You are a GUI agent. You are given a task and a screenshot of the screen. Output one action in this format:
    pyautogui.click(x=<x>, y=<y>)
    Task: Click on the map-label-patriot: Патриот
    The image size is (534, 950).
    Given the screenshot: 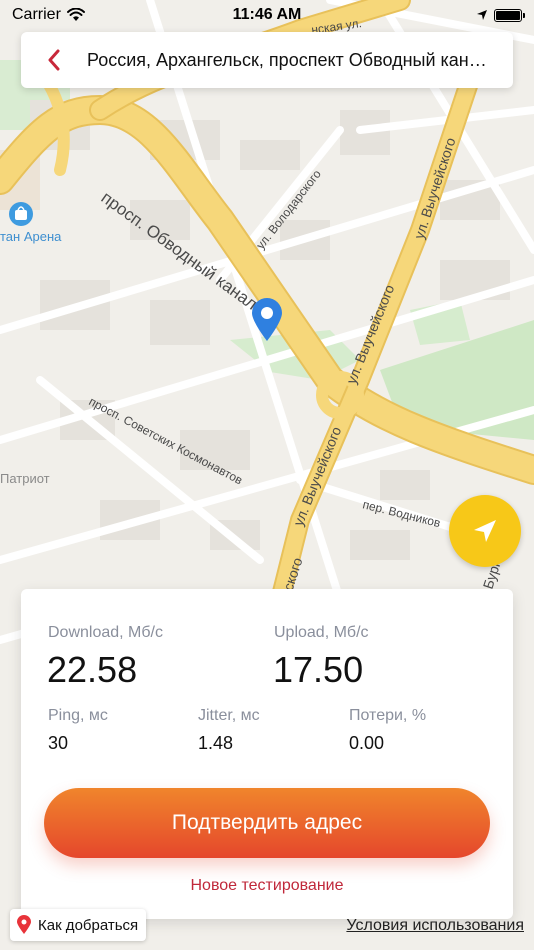 What is the action you would take?
    pyautogui.click(x=25, y=478)
    